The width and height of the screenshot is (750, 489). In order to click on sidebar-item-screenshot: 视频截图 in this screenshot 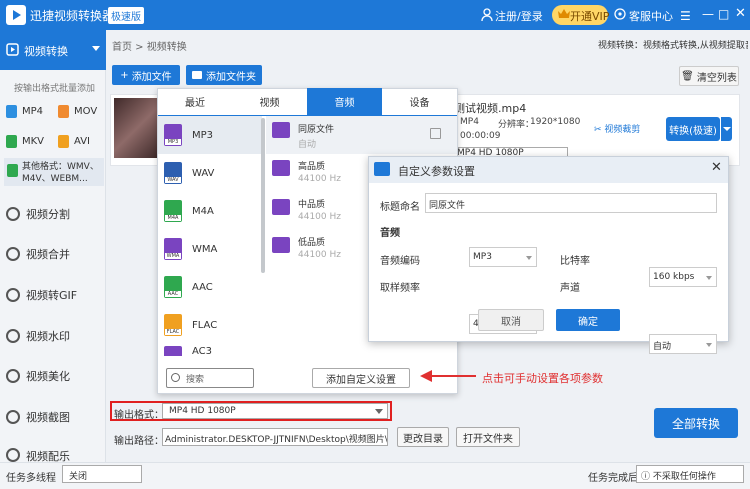, I will do `click(53, 417)`.